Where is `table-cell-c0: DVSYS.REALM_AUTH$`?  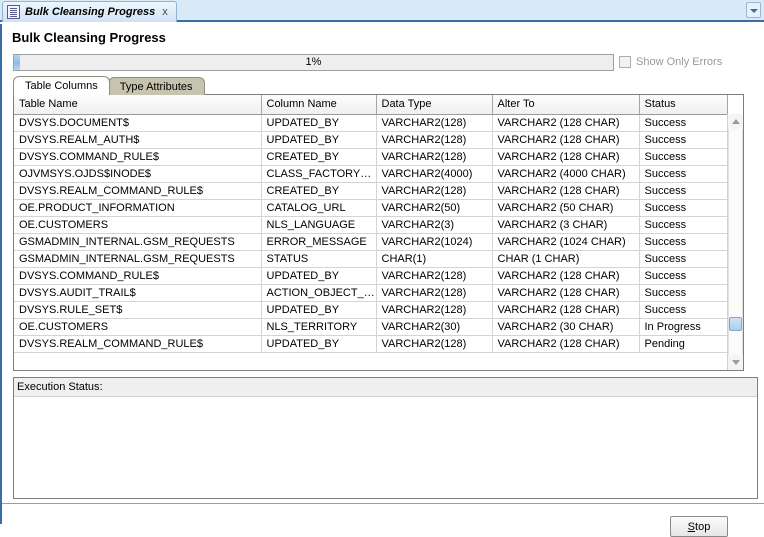
table-cell-c0: DVSYS.REALM_AUTH$ is located at coordinates (138, 140).